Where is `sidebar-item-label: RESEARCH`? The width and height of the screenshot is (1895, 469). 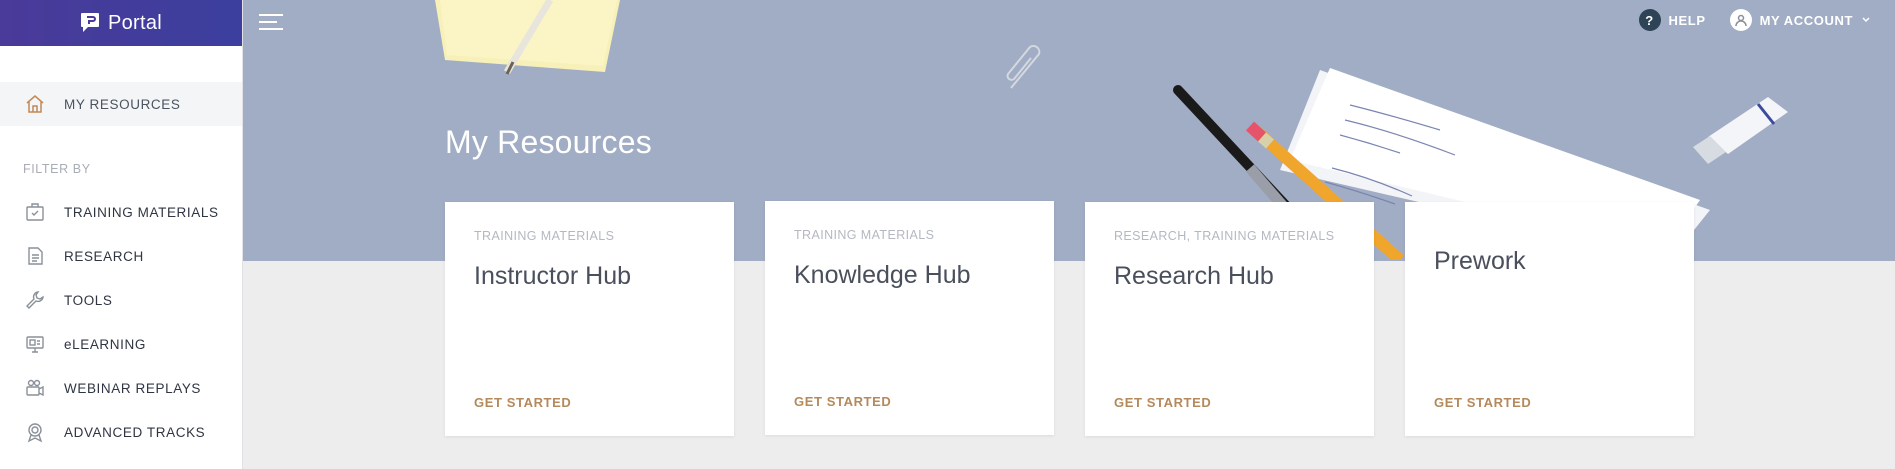
sidebar-item-label: RESEARCH is located at coordinates (104, 256).